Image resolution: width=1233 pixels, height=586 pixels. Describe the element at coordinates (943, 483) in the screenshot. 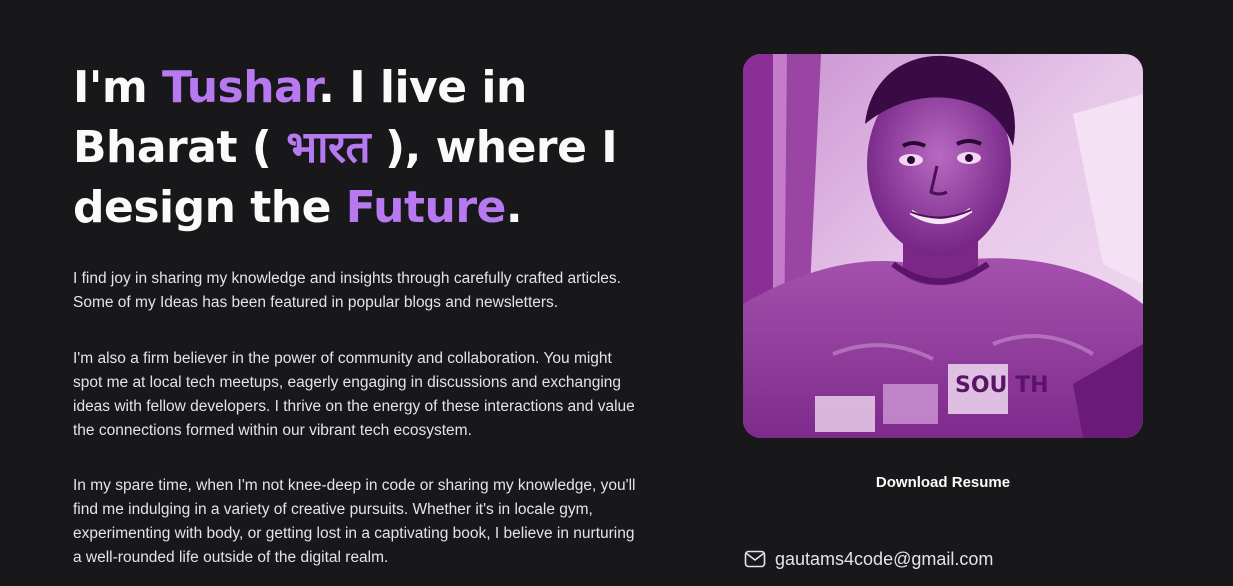

I see `download-resume-button: Download Resume` at that location.